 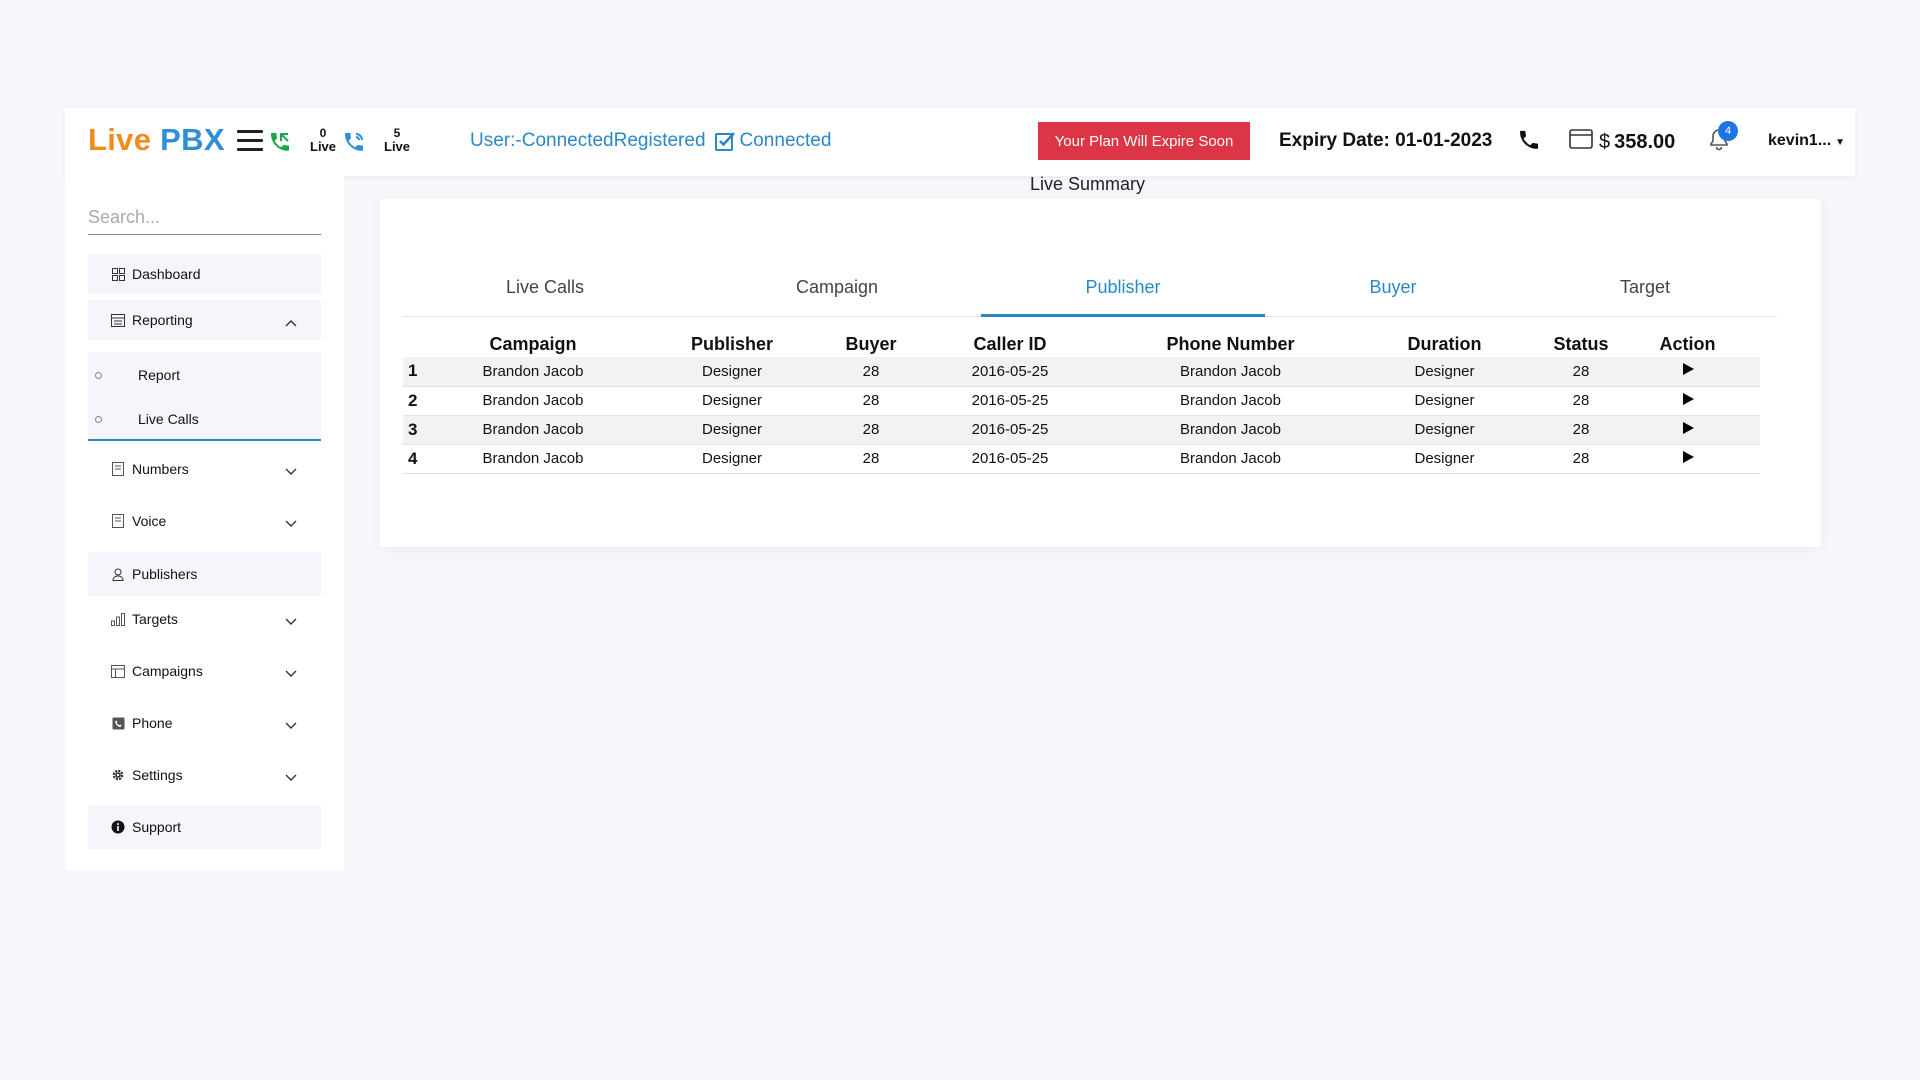 I want to click on sidebar-item-label: Settings, so click(x=157, y=775).